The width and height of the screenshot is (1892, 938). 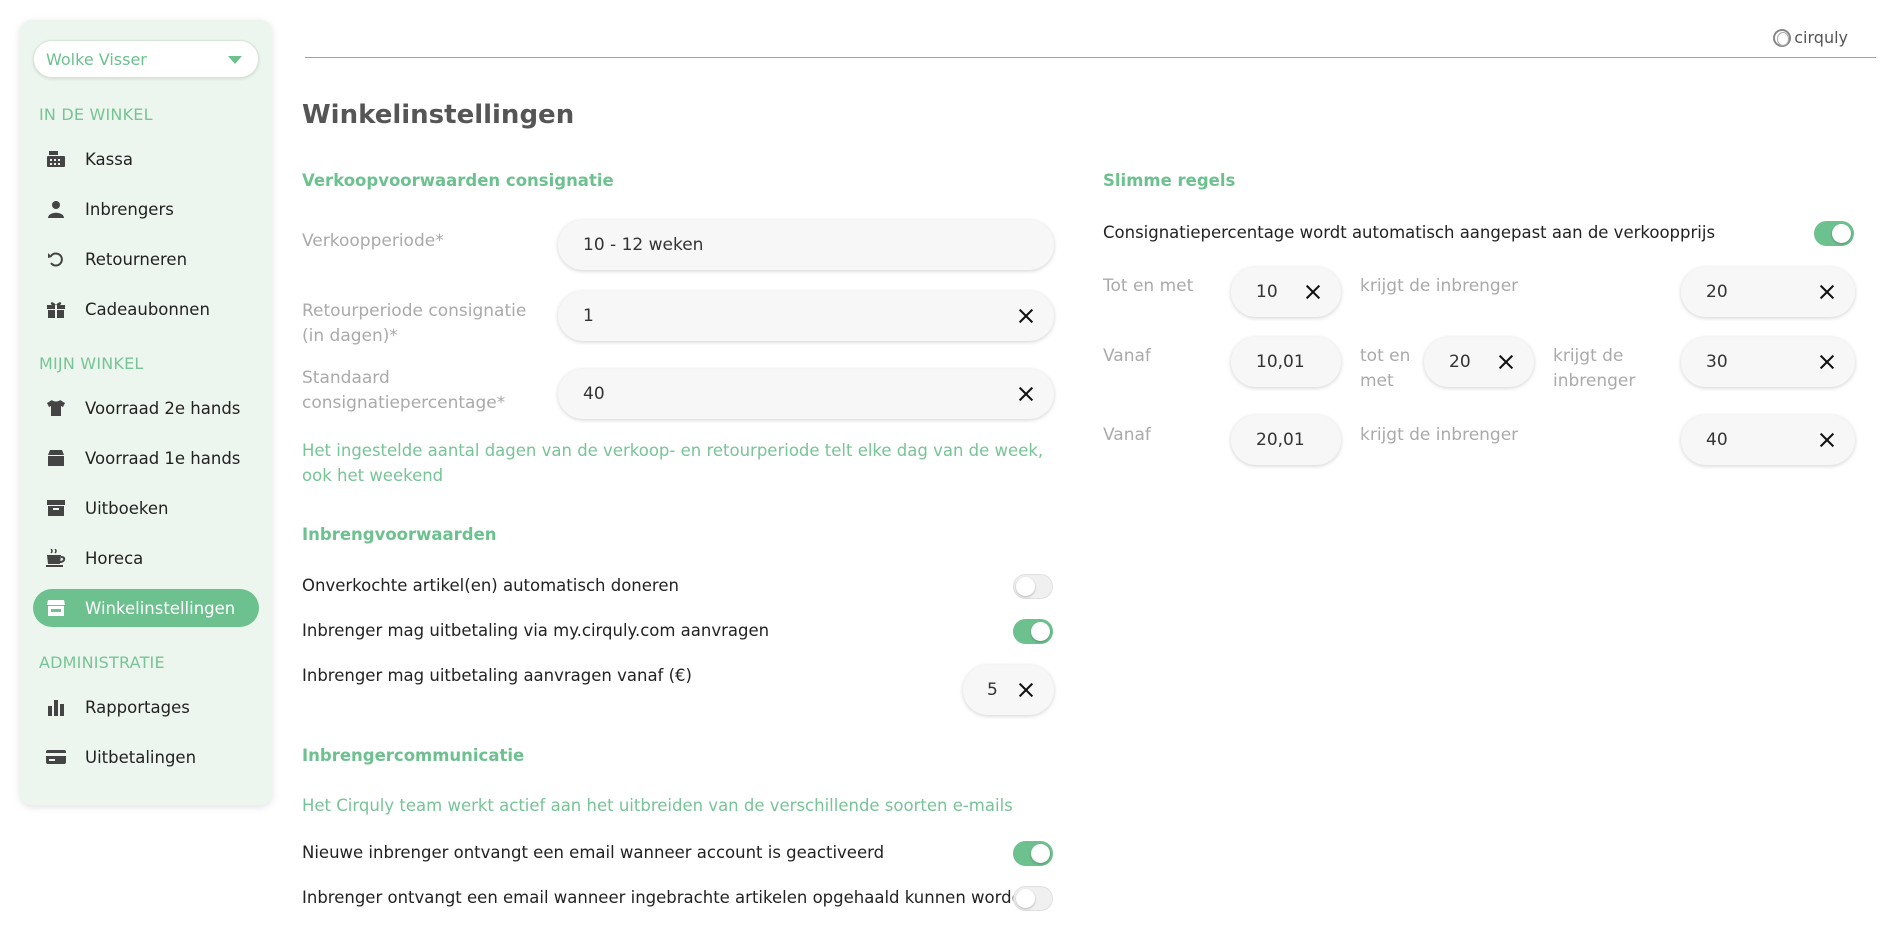 I want to click on cirquly-logo: cirquly, so click(x=1810, y=37).